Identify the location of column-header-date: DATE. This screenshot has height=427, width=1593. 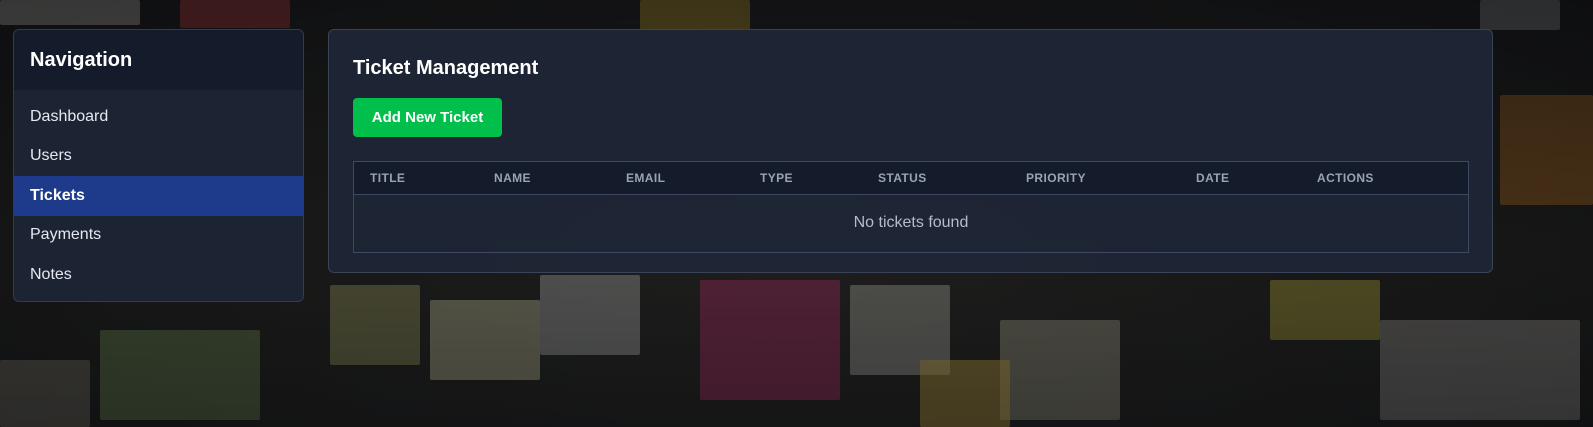
(1240, 178).